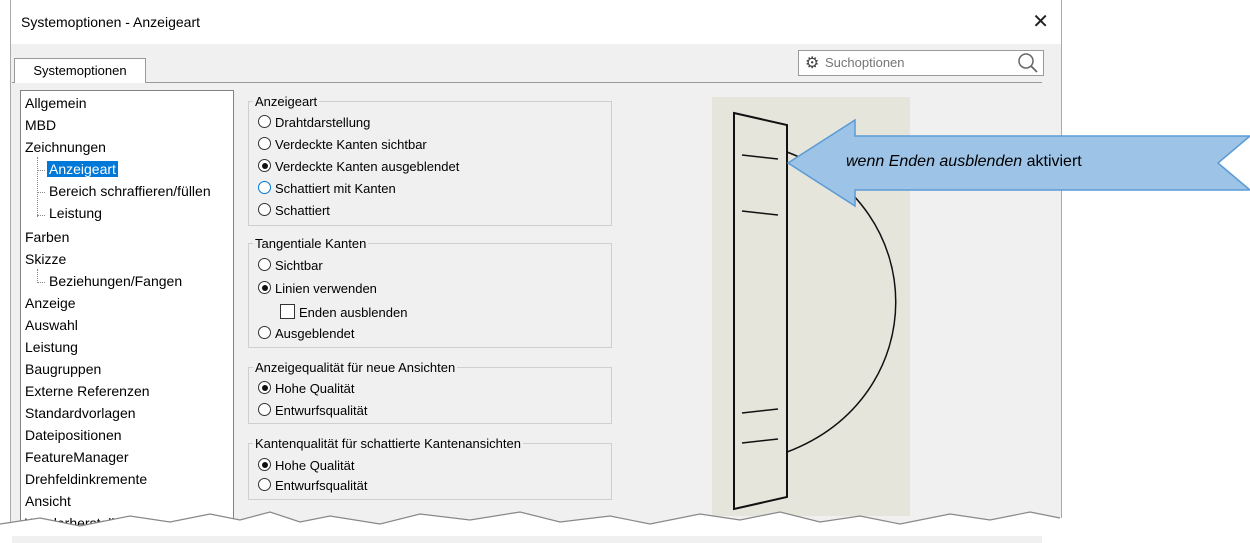 The width and height of the screenshot is (1250, 543). I want to click on tree-item-skizze: Skizze, so click(45, 259).